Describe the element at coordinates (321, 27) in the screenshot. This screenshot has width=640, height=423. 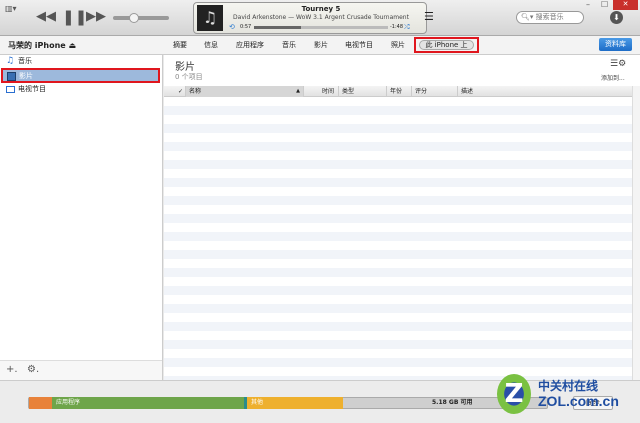
I see `progress-bar` at that location.